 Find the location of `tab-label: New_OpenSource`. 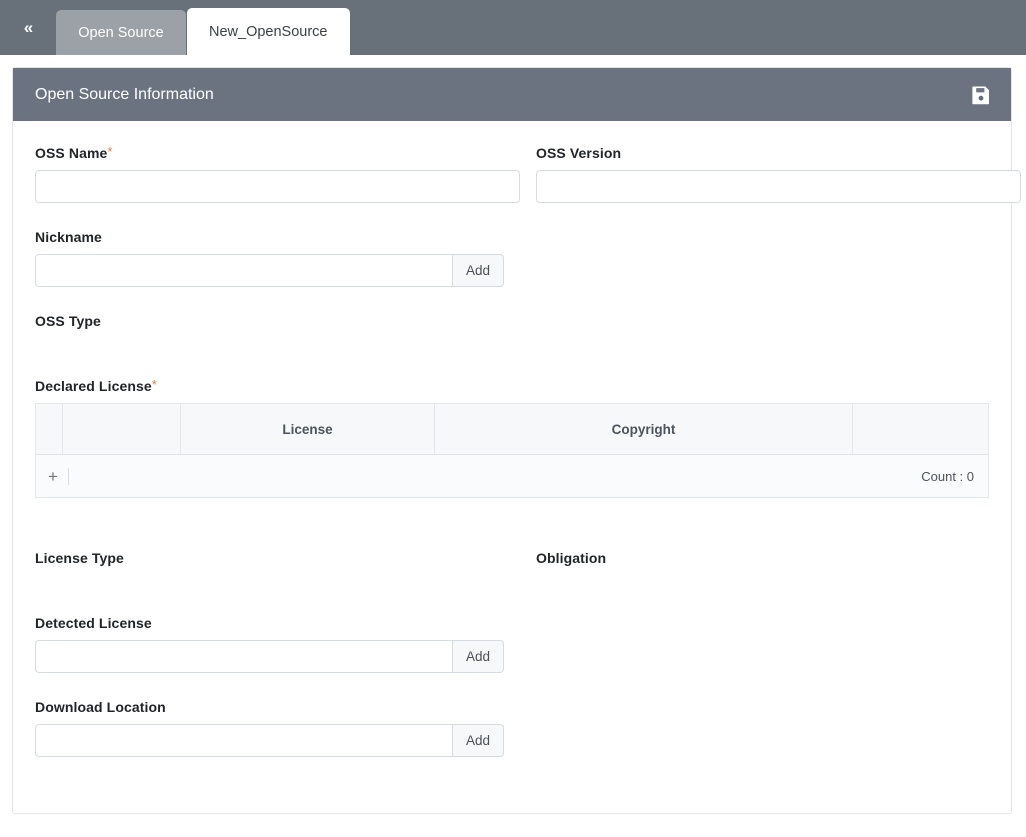

tab-label: New_OpenSource is located at coordinates (268, 31).